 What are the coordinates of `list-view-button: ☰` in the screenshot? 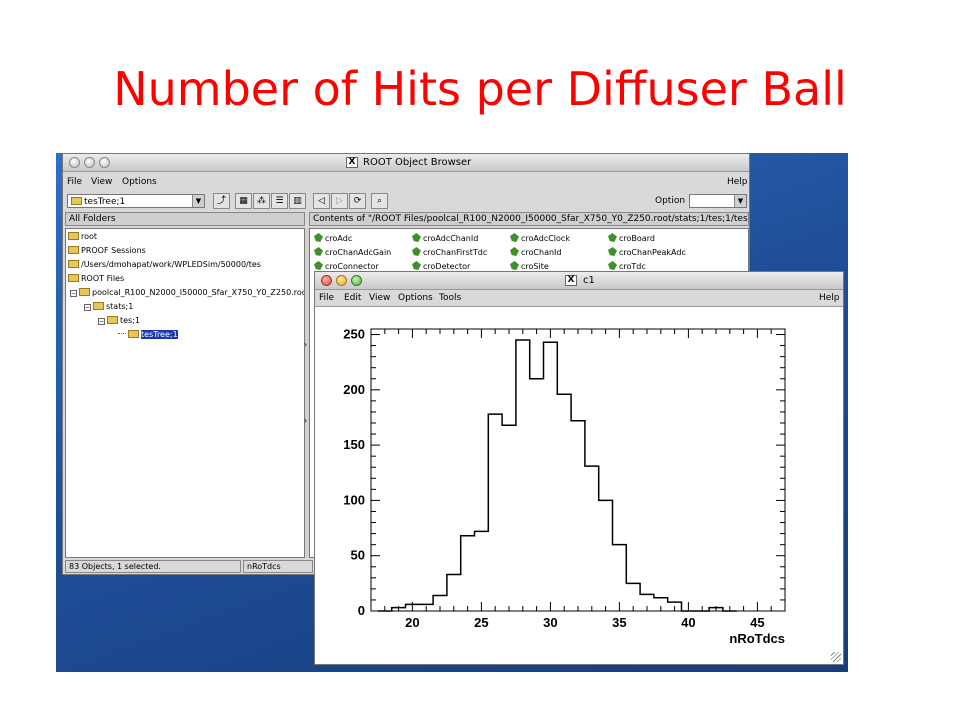 It's located at (279, 201).